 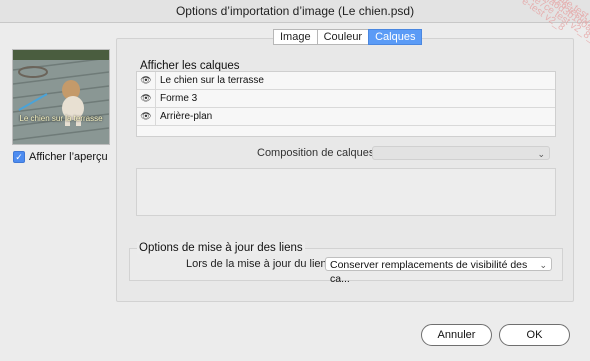 I want to click on image-preview: Le chien sur la terrasse, so click(x=61, y=97).